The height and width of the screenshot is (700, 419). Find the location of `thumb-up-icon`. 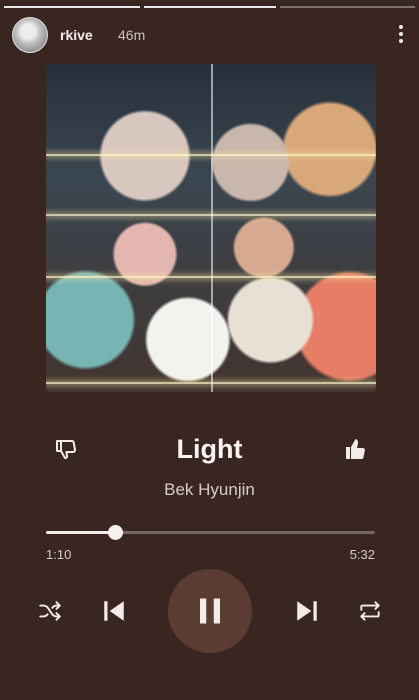

thumb-up-icon is located at coordinates (356, 449).